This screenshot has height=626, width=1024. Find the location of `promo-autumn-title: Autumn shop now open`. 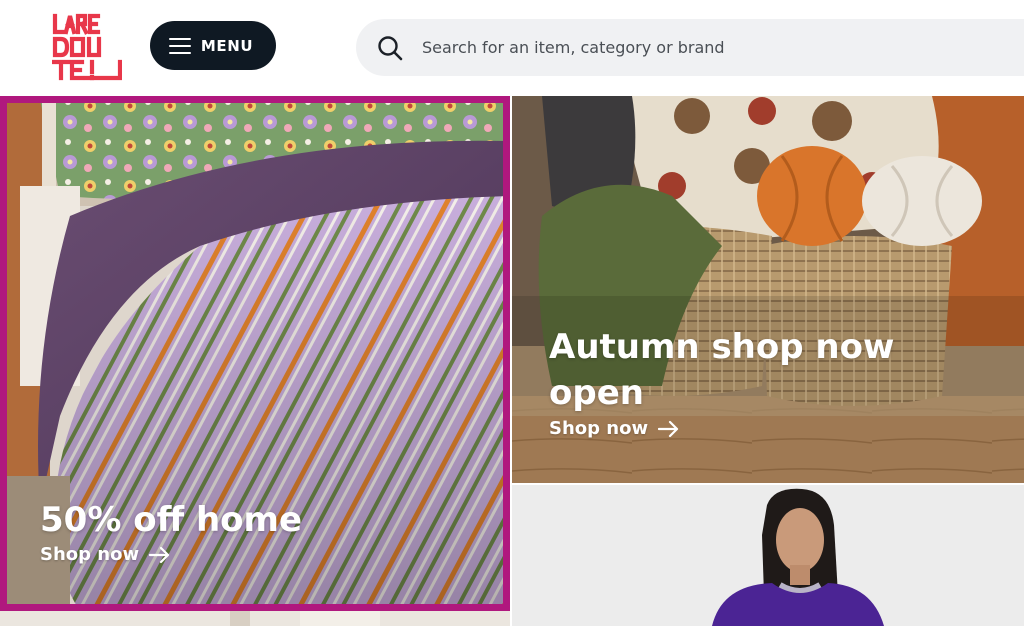

promo-autumn-title: Autumn shop now open is located at coordinates (722, 370).